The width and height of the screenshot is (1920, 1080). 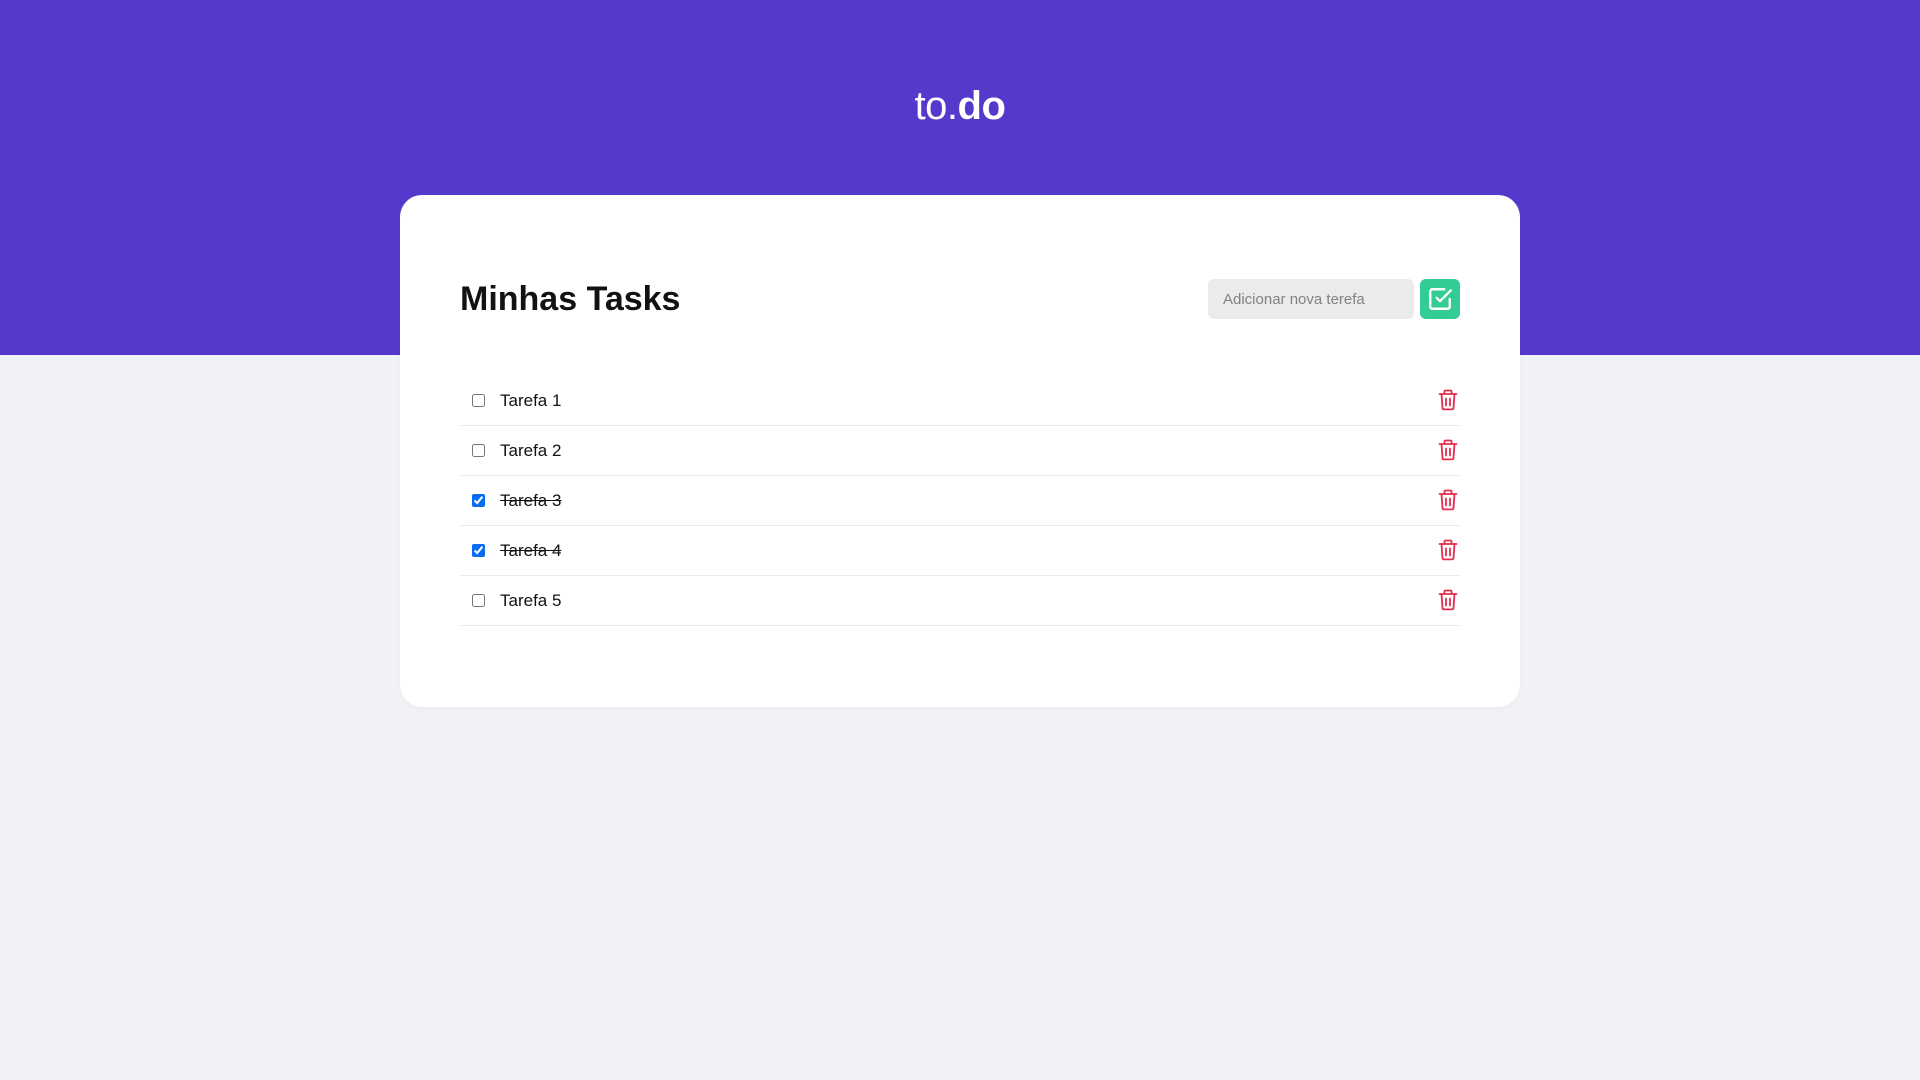 I want to click on add-task-button, so click(x=1440, y=299).